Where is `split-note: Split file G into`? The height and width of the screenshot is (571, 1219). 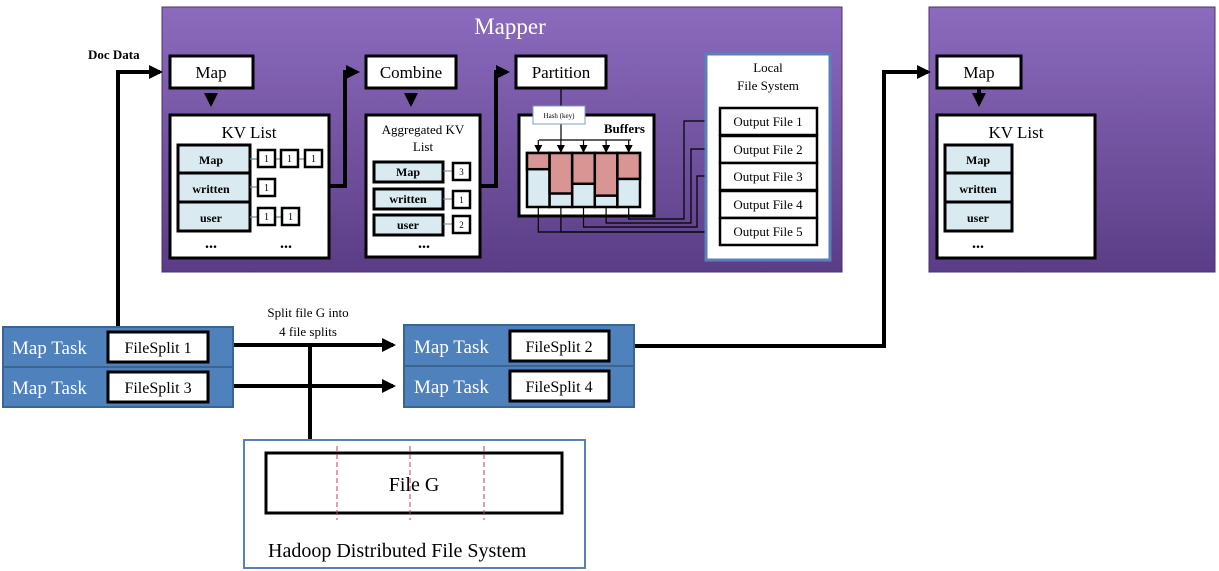 split-note: Split file G into is located at coordinates (307, 312).